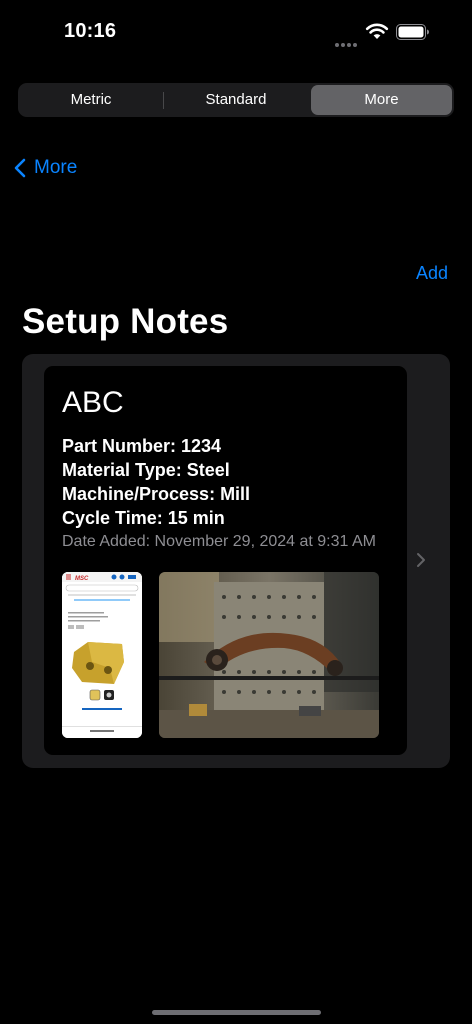  Describe the element at coordinates (82, 579) in the screenshot. I see `logo: MSC` at that location.